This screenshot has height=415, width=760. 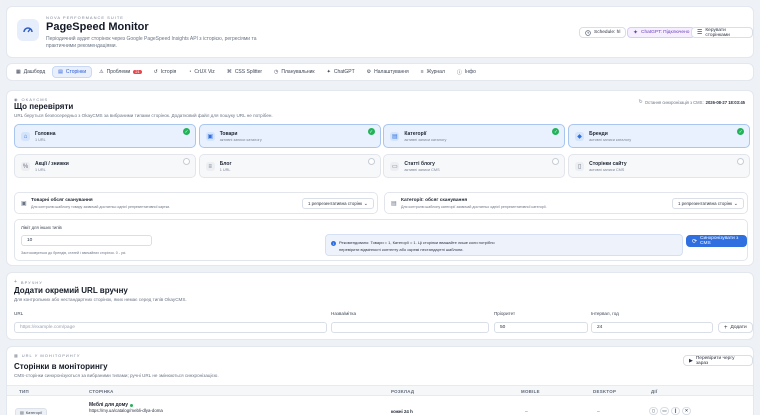 What do you see at coordinates (466, 72) in the screenshot?
I see `tab-info: ⓘ Інфо` at bounding box center [466, 72].